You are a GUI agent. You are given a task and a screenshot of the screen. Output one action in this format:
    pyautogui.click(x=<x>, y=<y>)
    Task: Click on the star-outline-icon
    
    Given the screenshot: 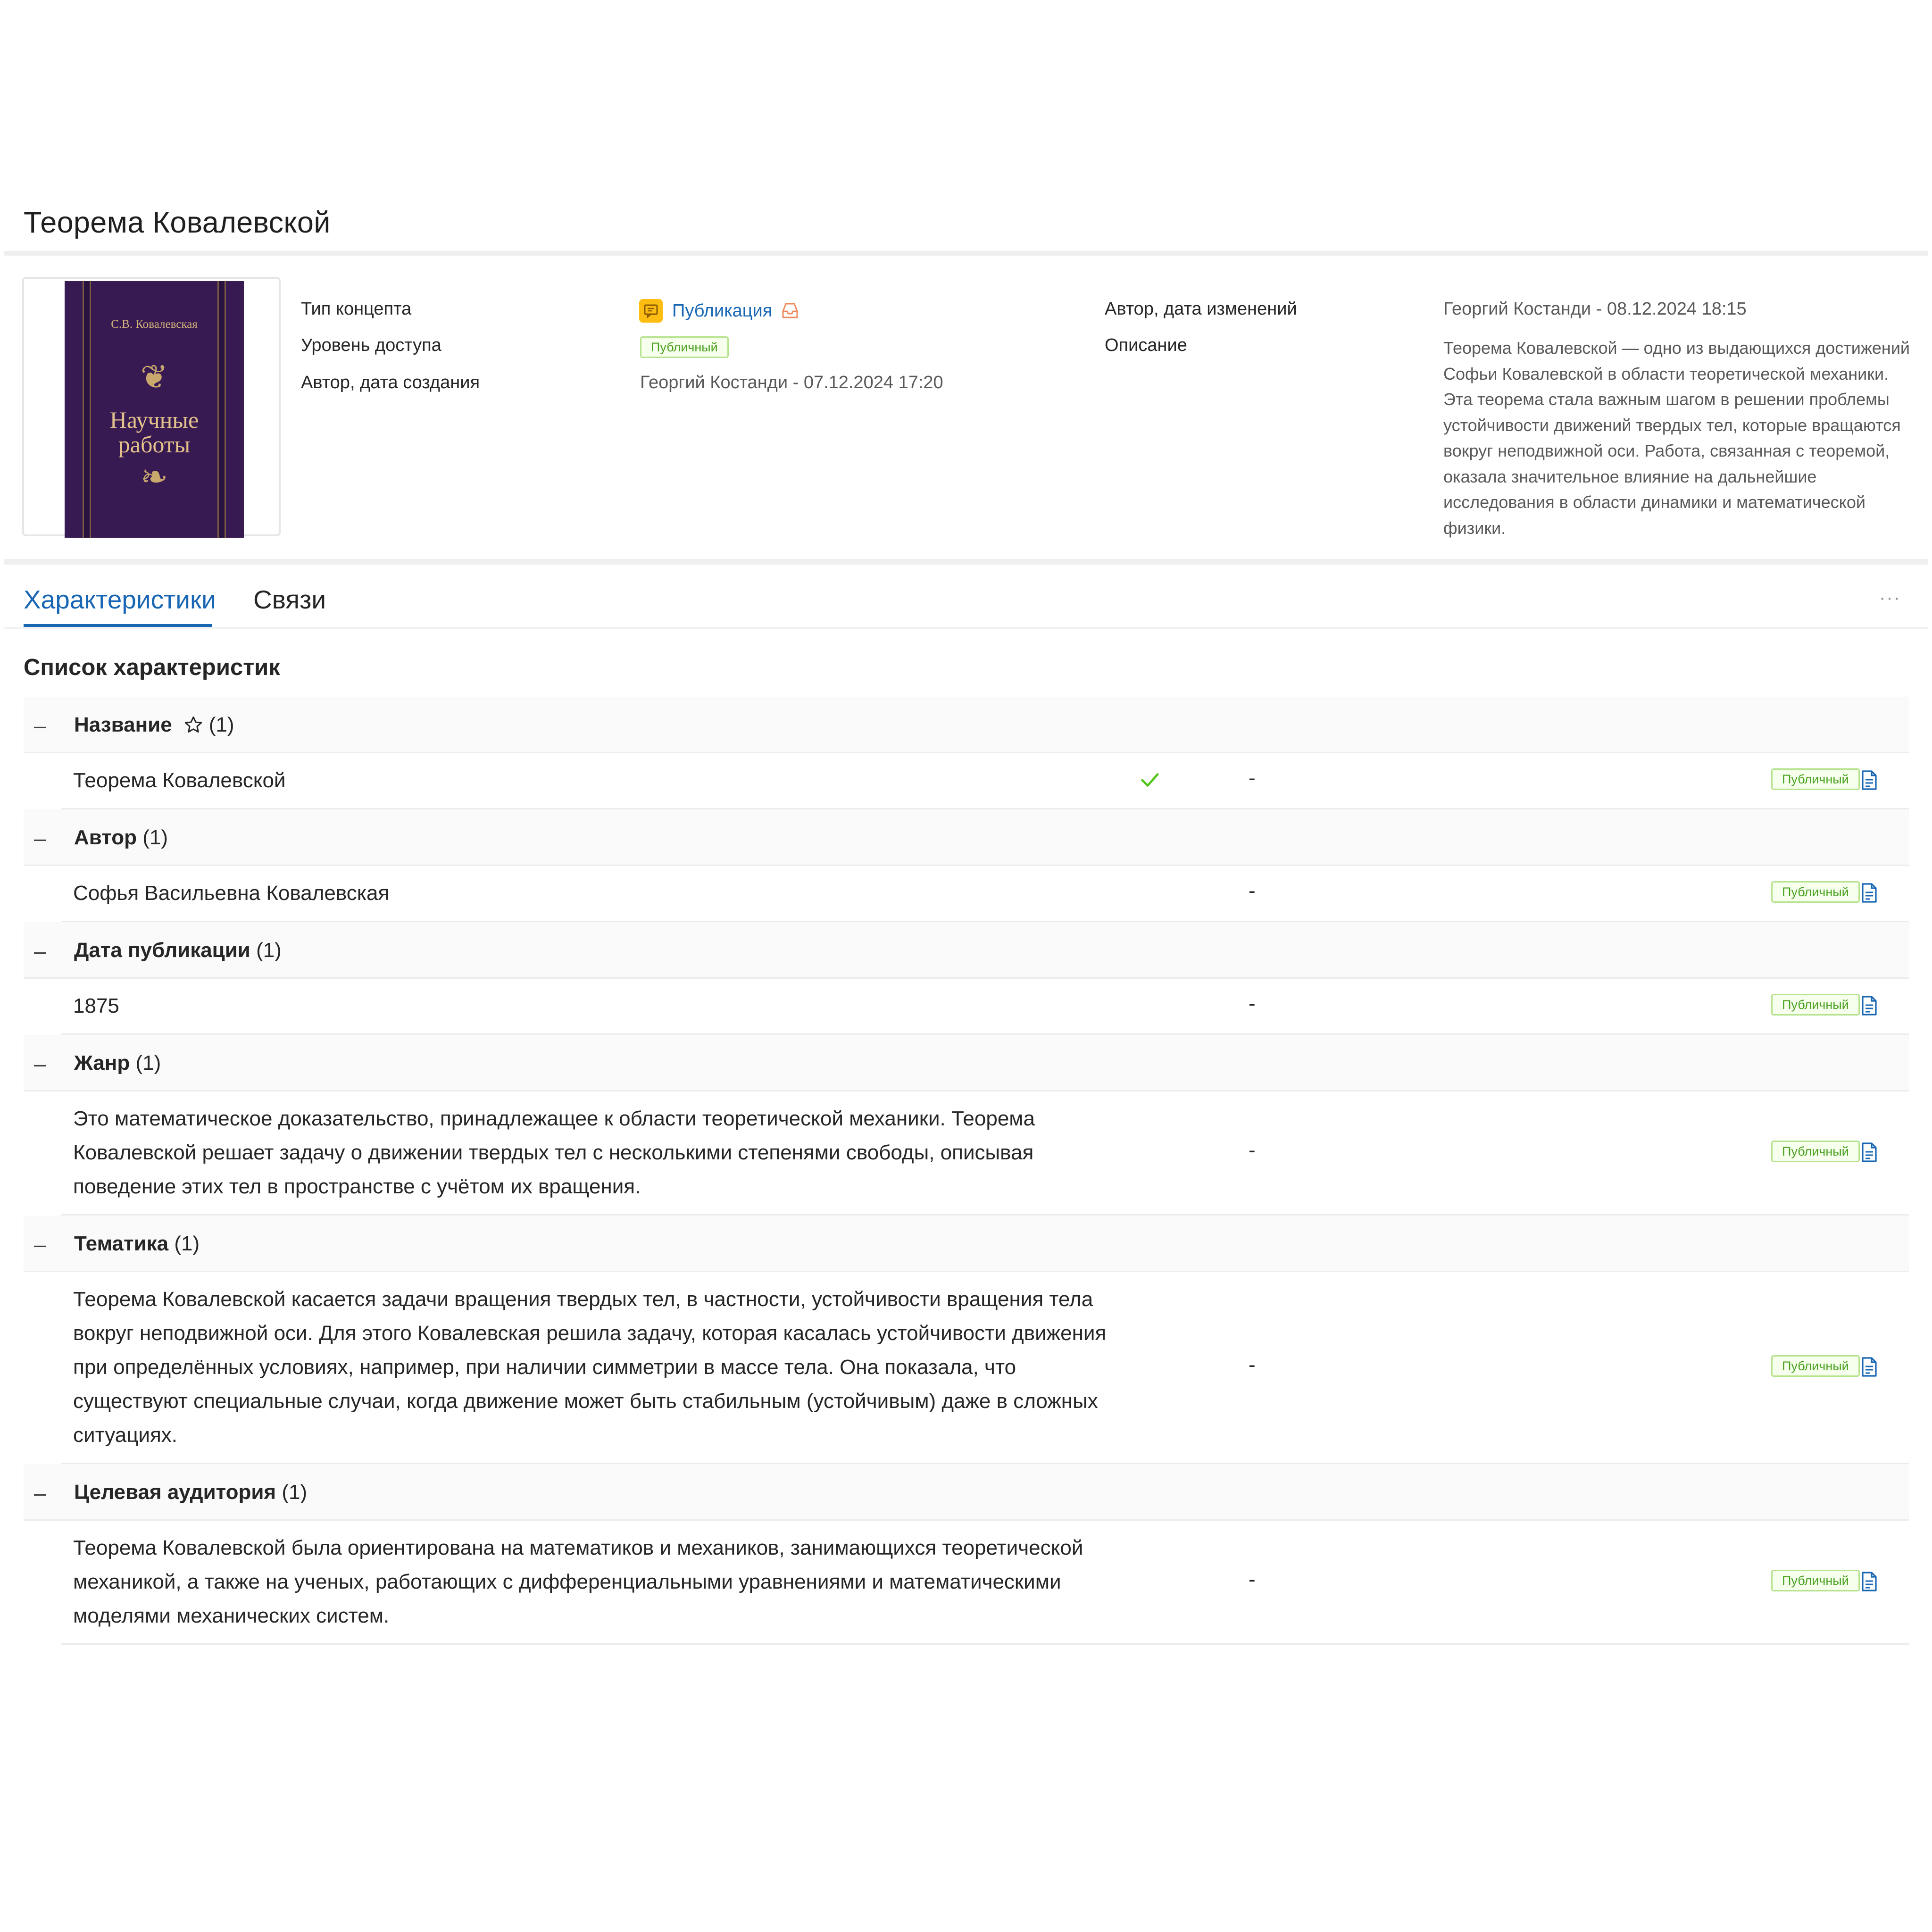 What is the action you would take?
    pyautogui.click(x=193, y=725)
    